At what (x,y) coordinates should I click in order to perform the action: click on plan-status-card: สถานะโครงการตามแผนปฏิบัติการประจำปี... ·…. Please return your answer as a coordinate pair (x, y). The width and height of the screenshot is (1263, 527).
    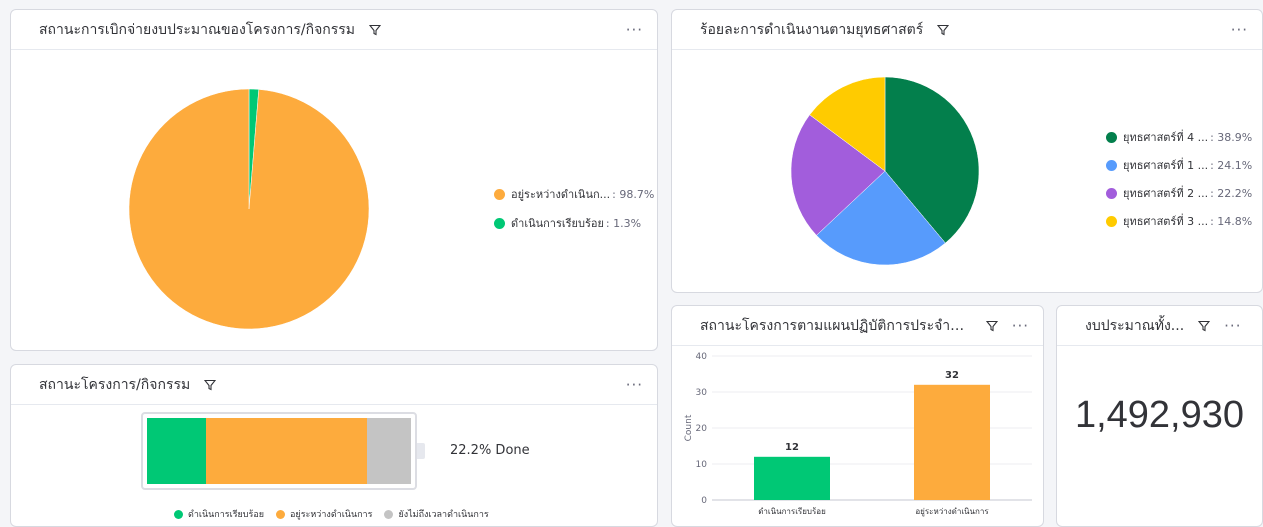
    Looking at the image, I should click on (857, 416).